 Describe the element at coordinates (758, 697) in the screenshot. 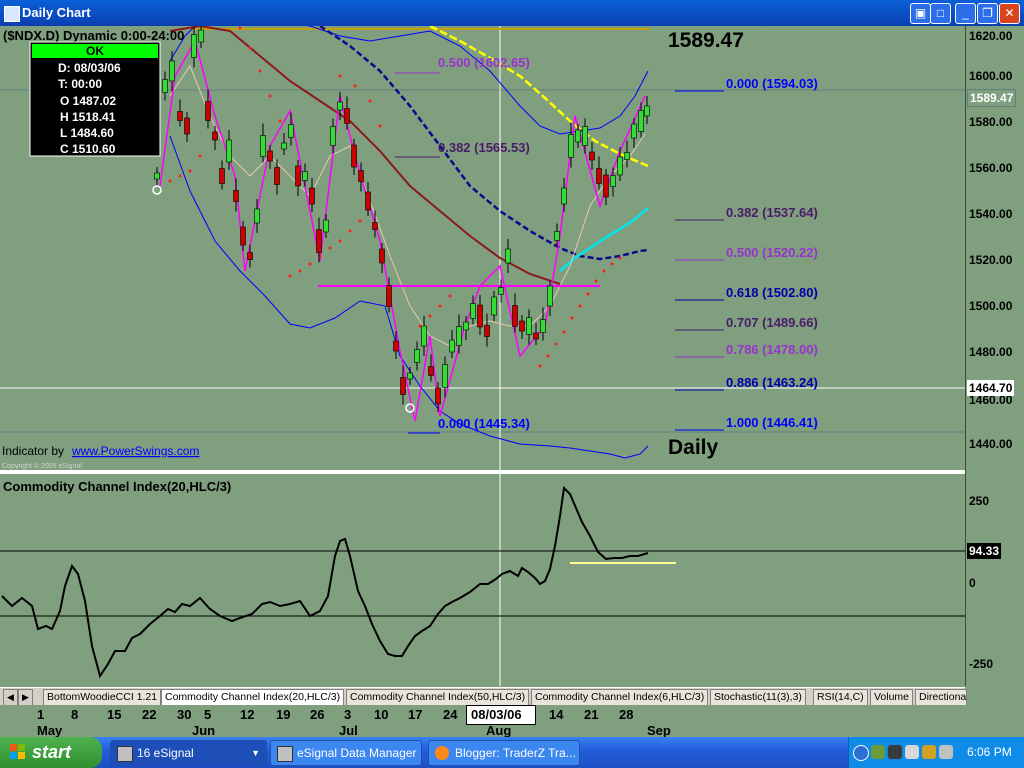

I see `tab-stochastic: Stochastic(11(3),3)` at that location.